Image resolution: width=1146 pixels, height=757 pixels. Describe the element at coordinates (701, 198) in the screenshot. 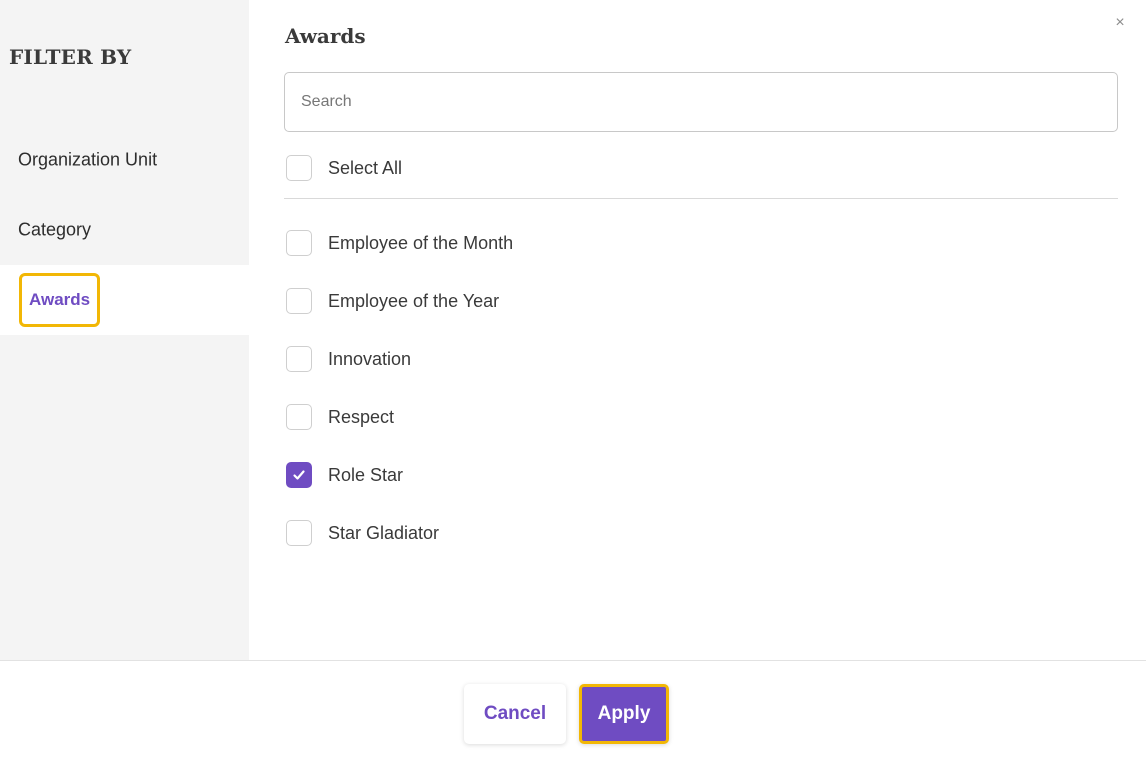

I see `divider` at that location.